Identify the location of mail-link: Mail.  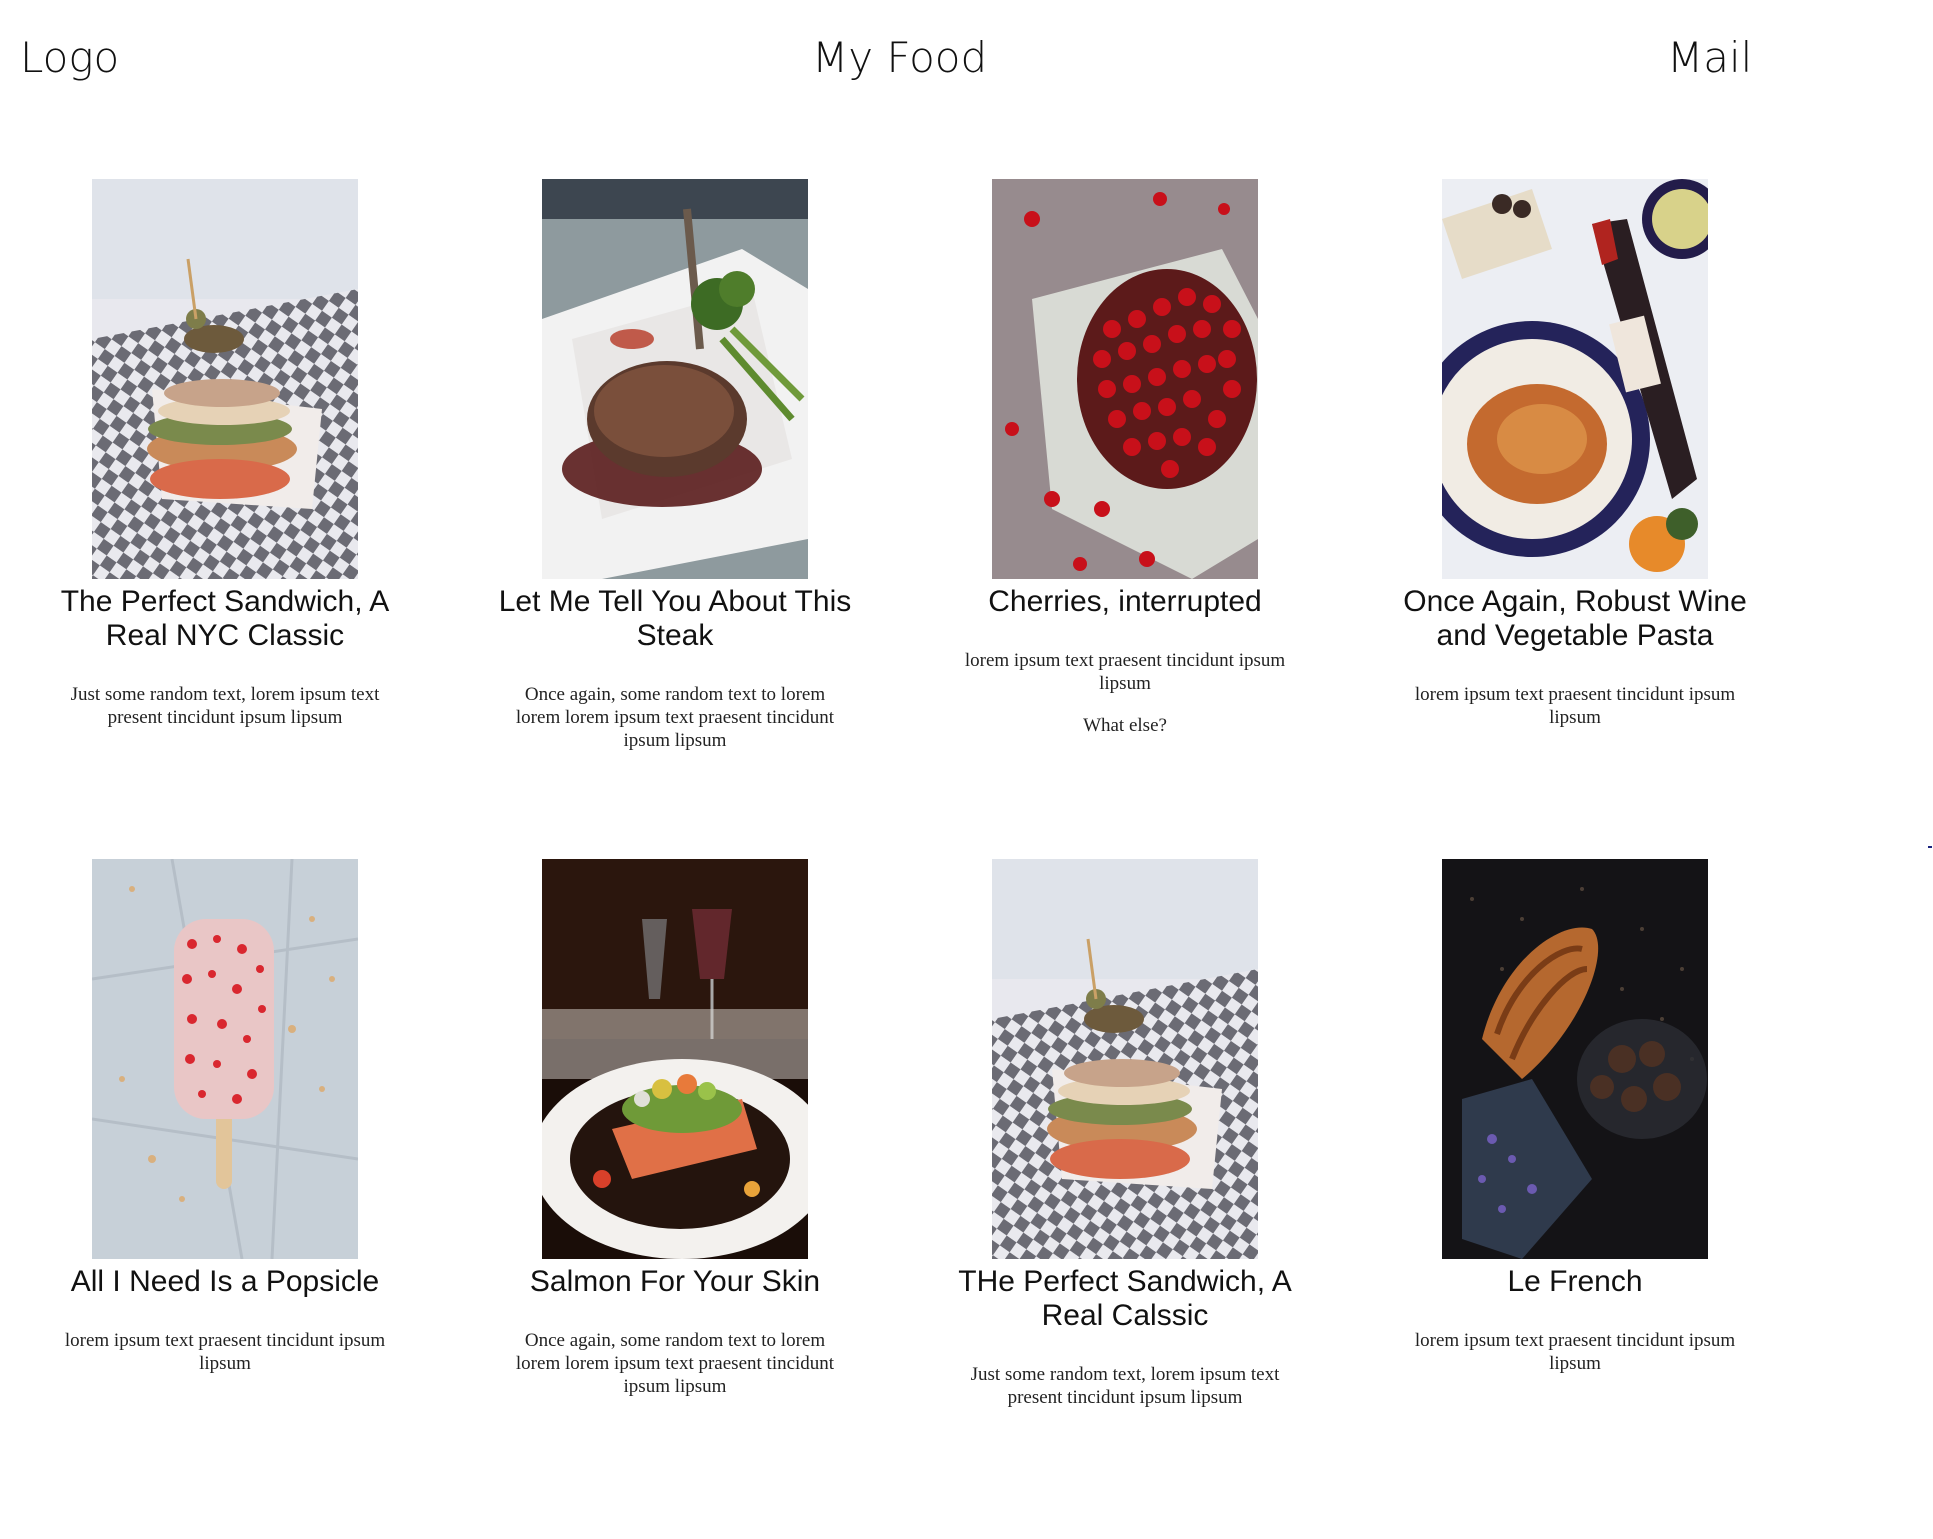
(1709, 58).